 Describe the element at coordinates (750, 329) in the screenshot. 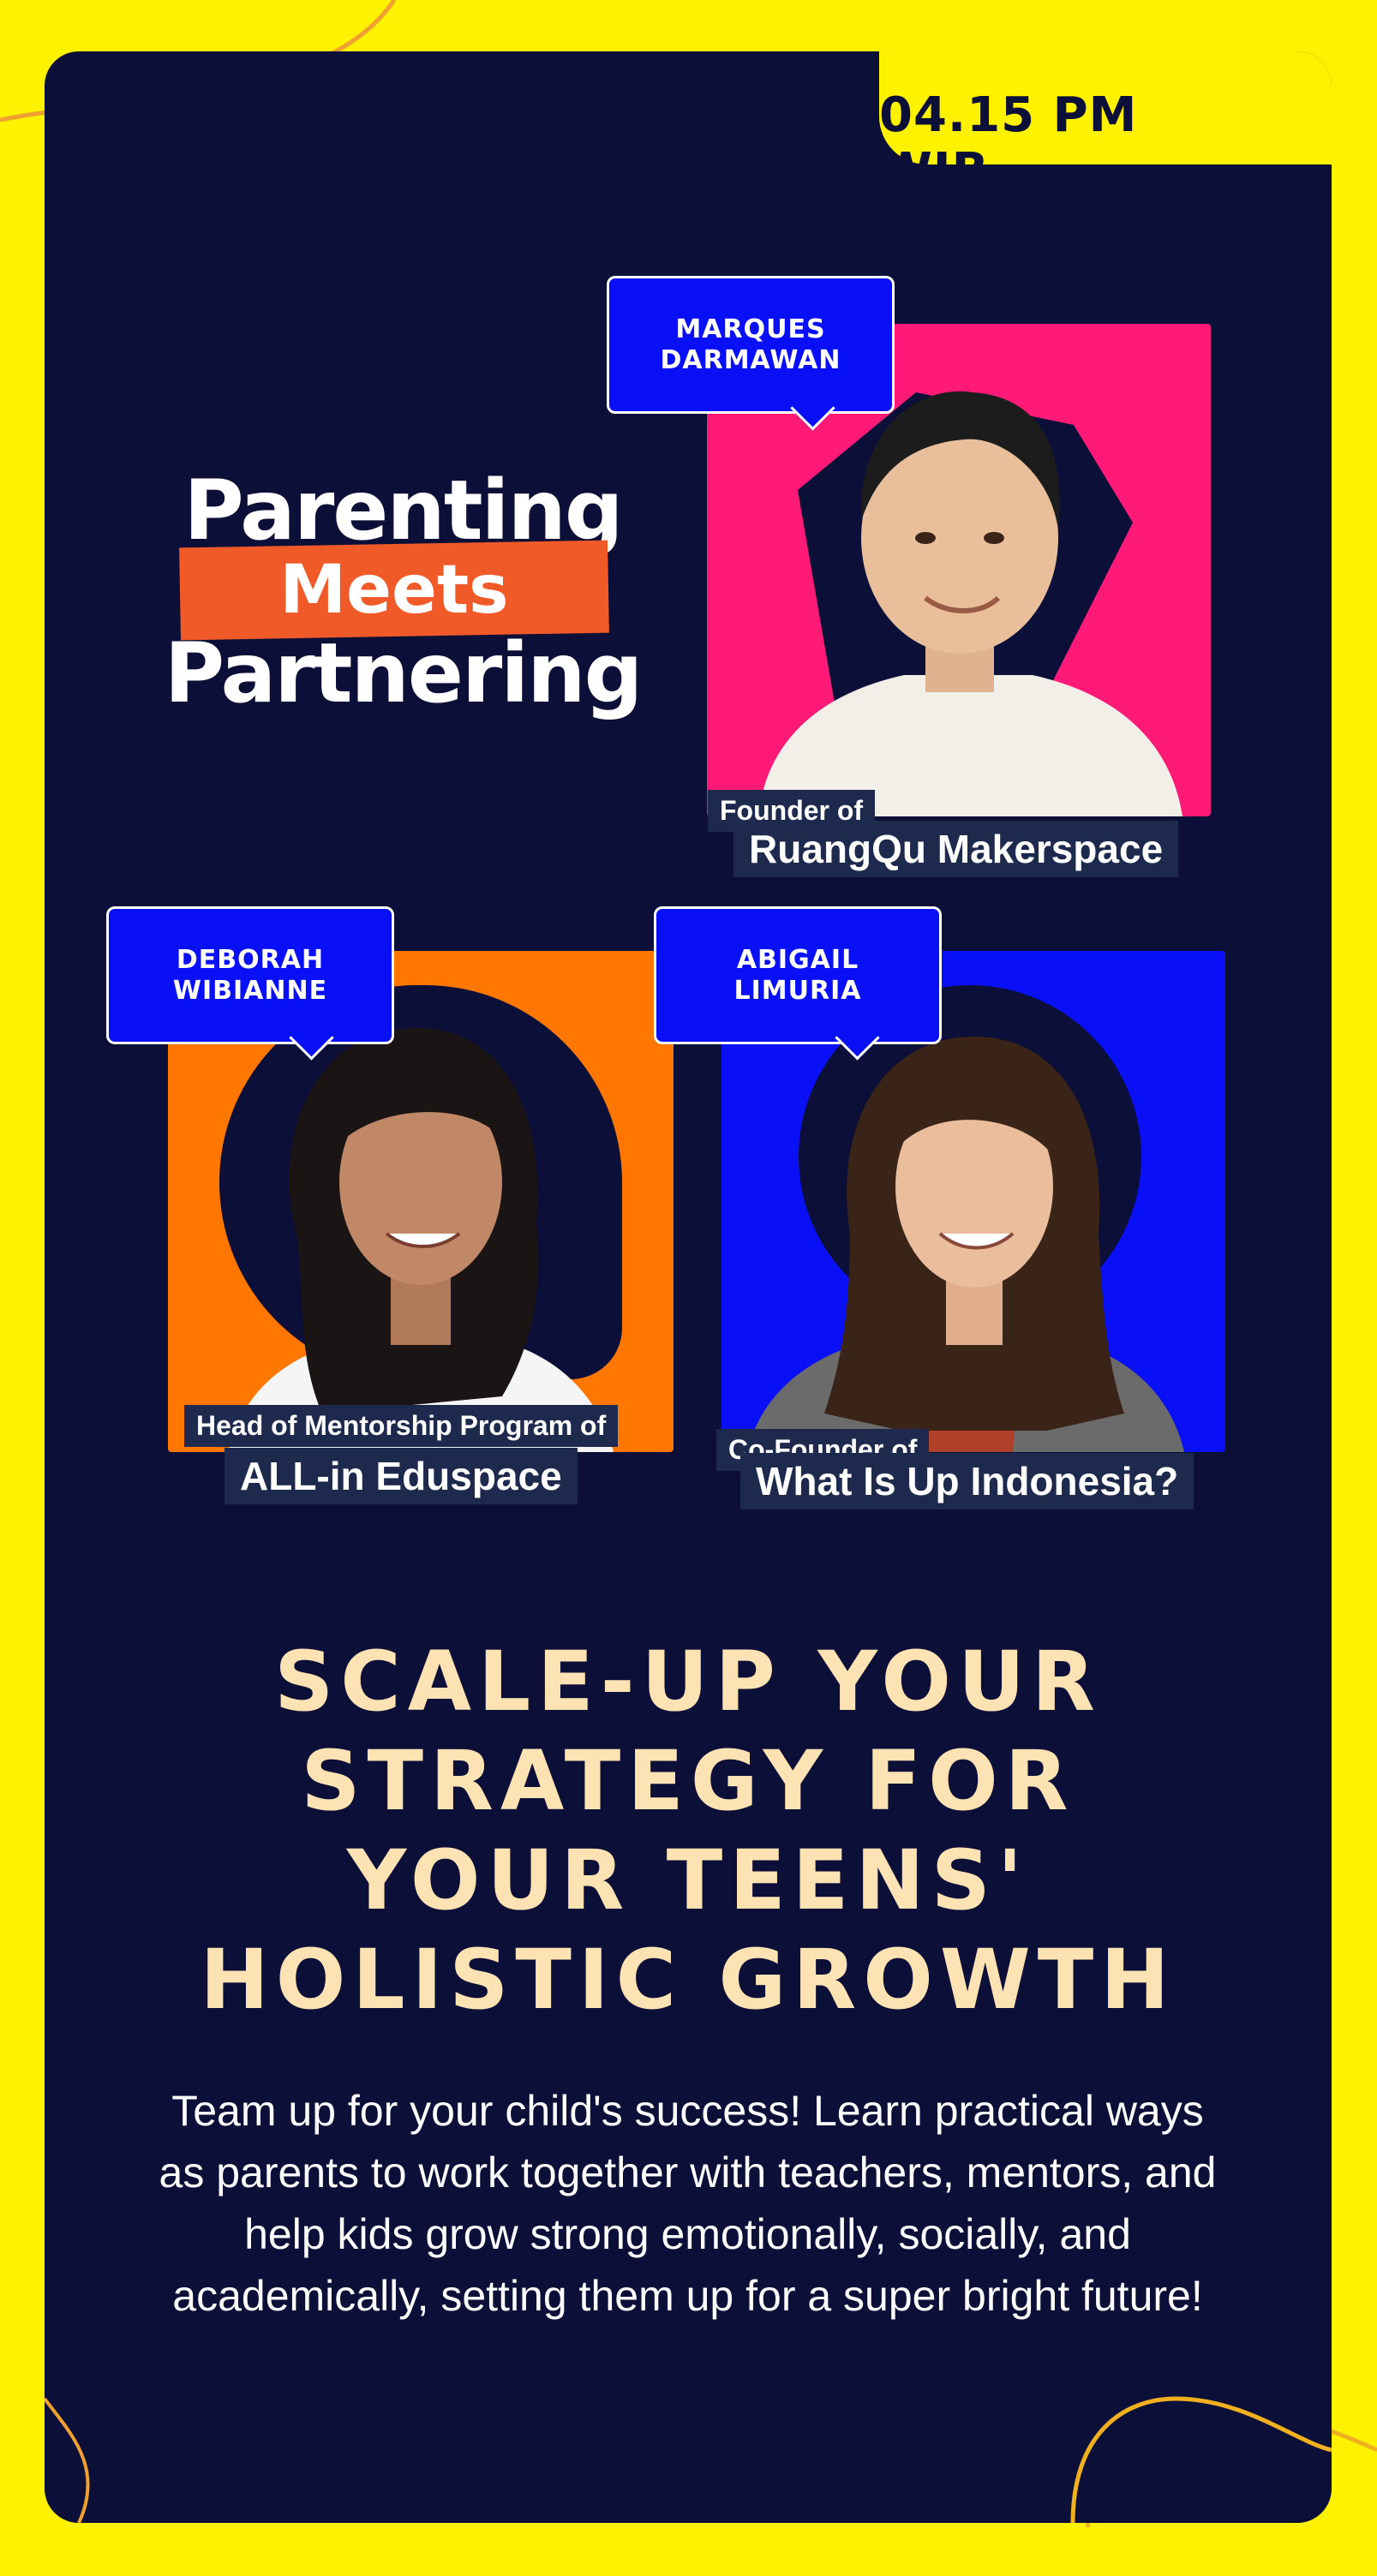

I see `speaker-first-name: MARQUES` at that location.